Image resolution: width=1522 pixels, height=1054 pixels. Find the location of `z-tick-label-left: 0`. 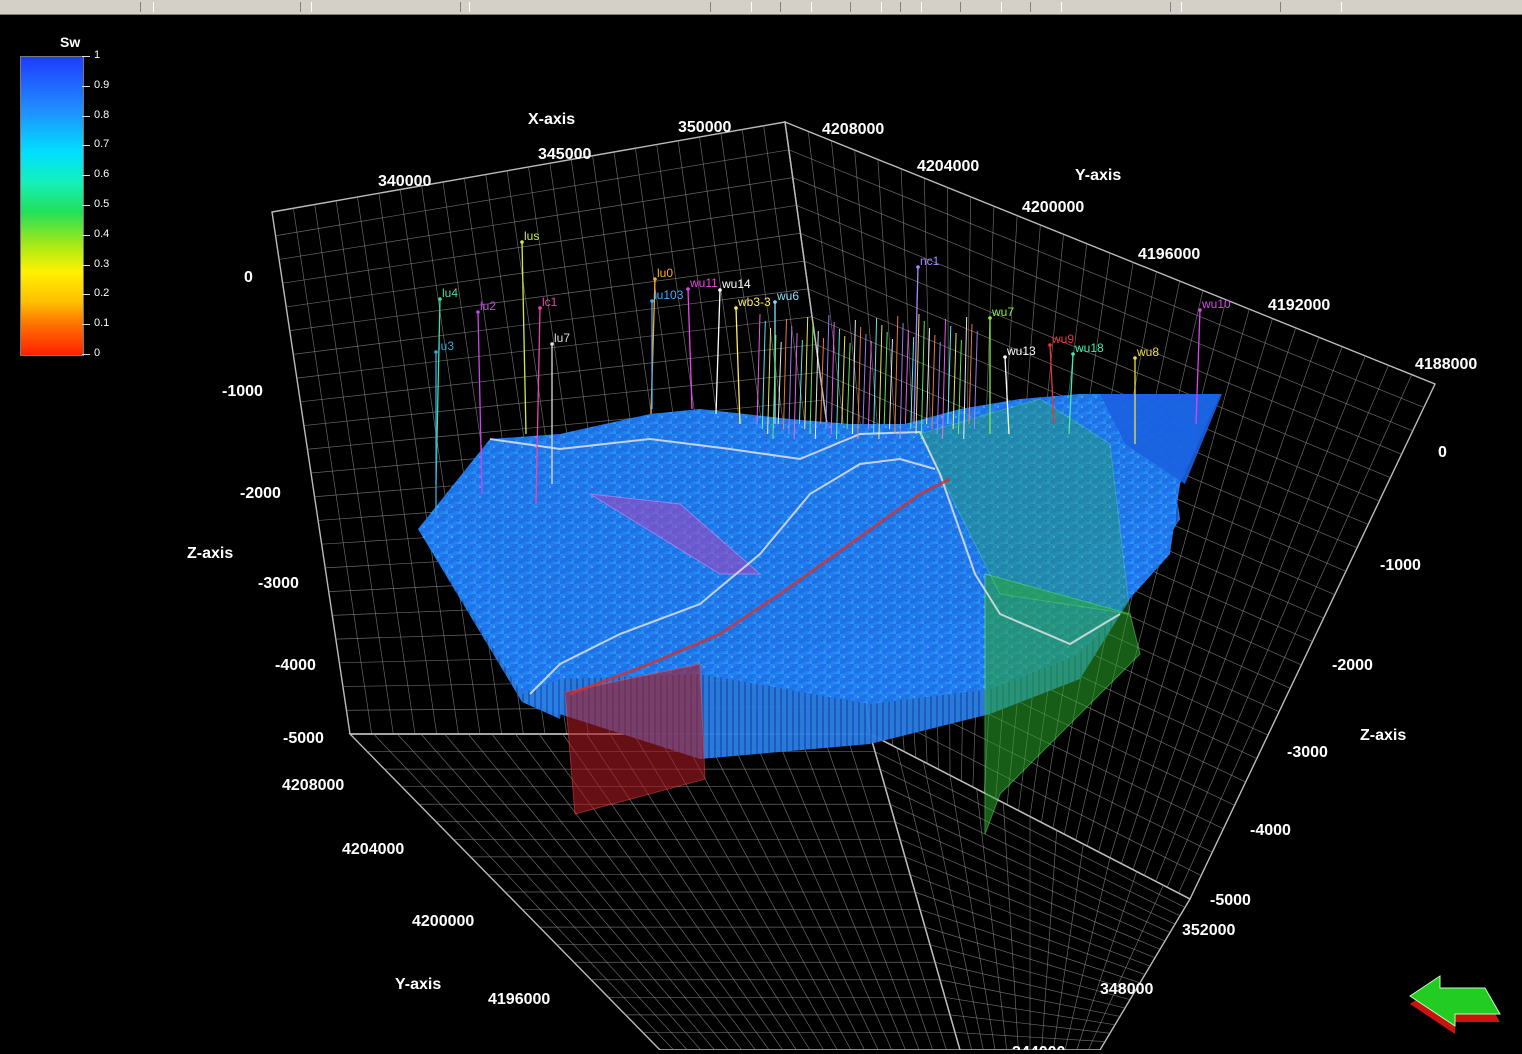

z-tick-label-left: 0 is located at coordinates (248, 277).